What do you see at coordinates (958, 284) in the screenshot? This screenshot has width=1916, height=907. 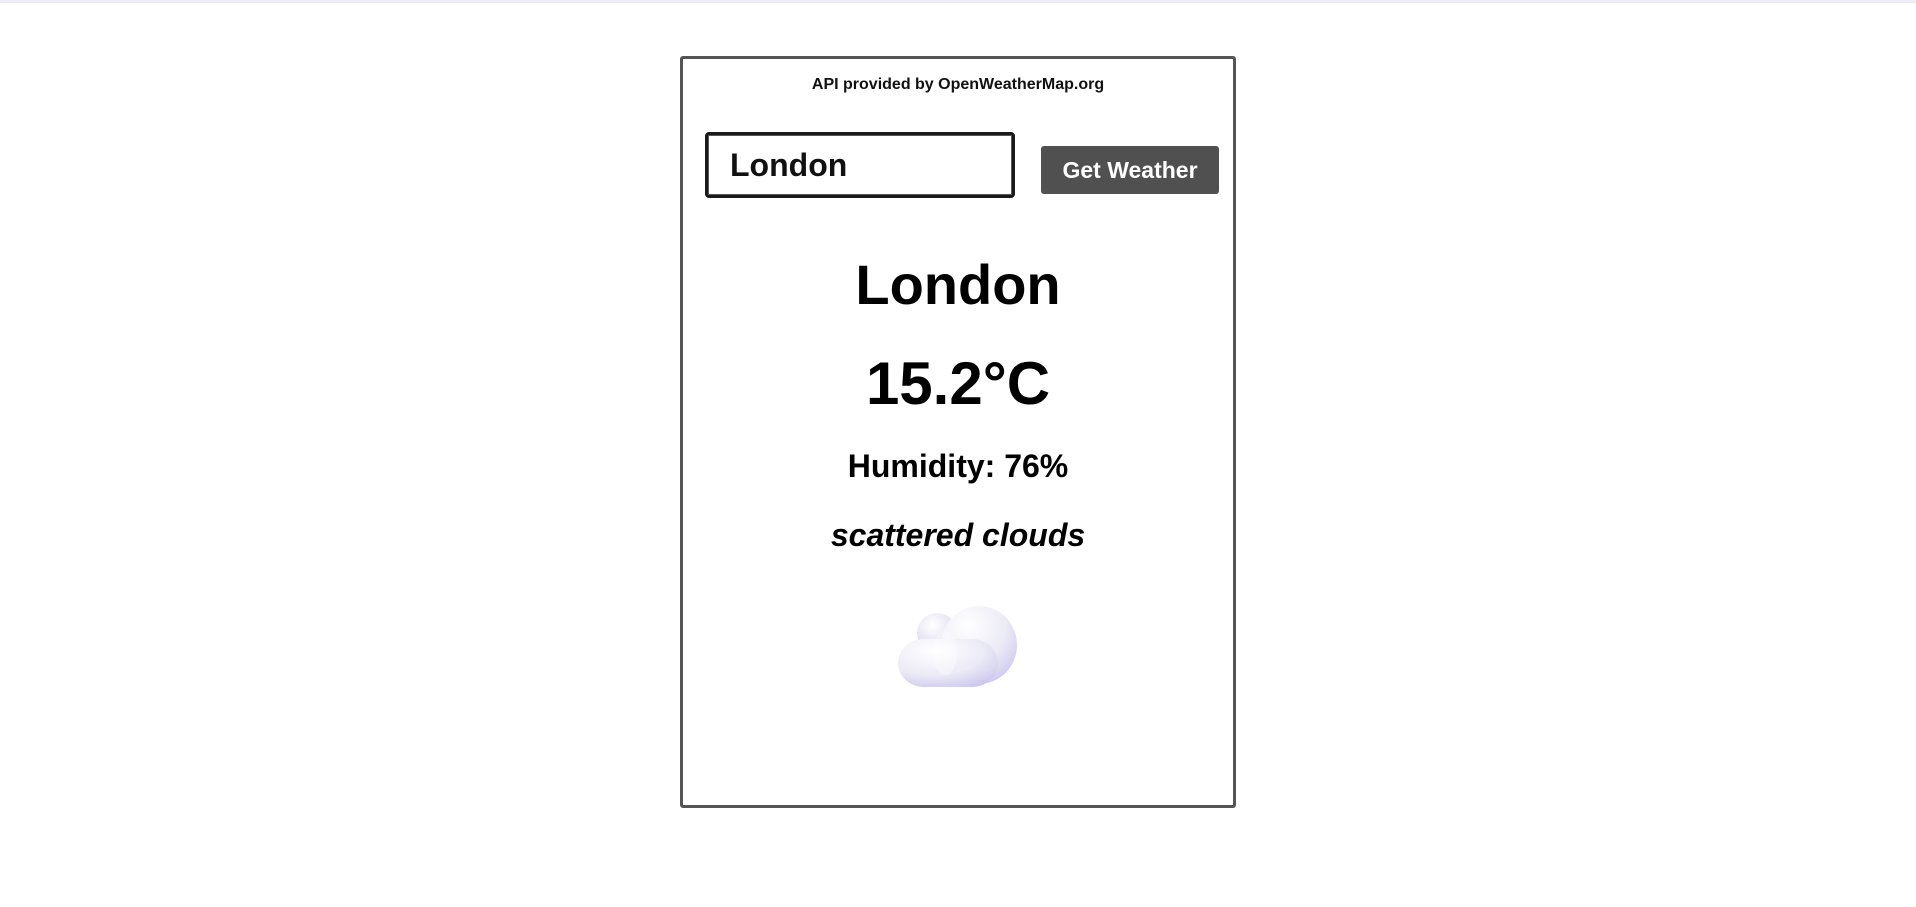 I see `city-name: London` at bounding box center [958, 284].